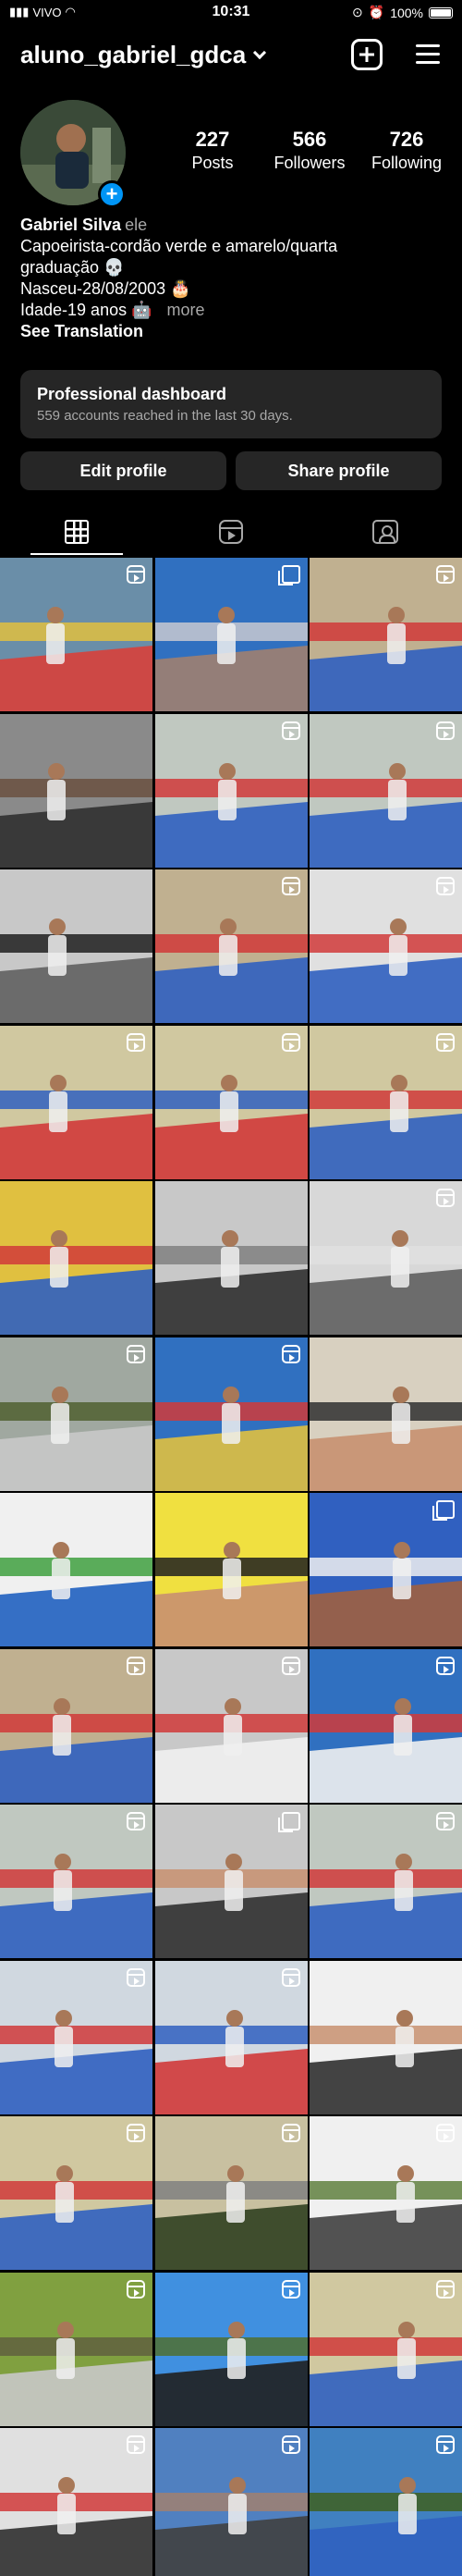  Describe the element at coordinates (132, 394) in the screenshot. I see `dashboard-title: Professional dashboard` at that location.